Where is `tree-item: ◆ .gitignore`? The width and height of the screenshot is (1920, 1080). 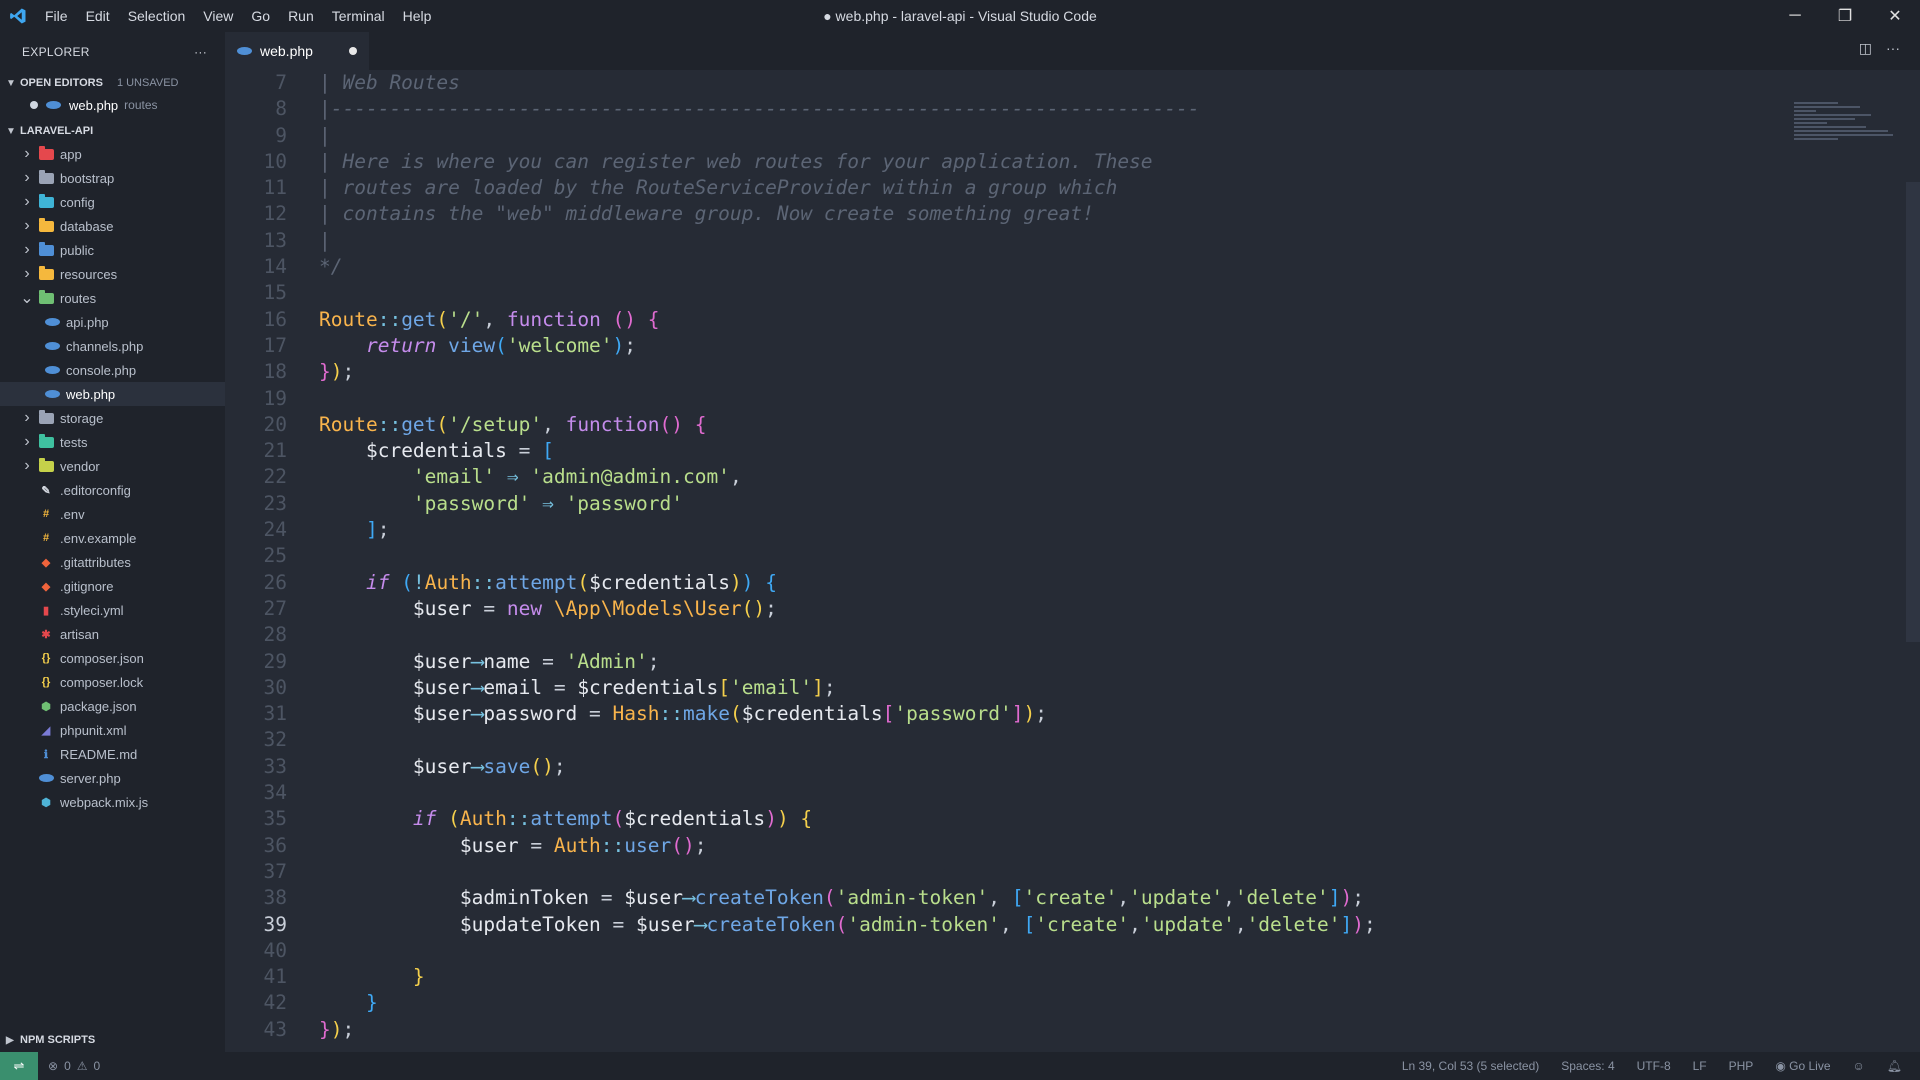 tree-item: ◆ .gitignore is located at coordinates (112, 586).